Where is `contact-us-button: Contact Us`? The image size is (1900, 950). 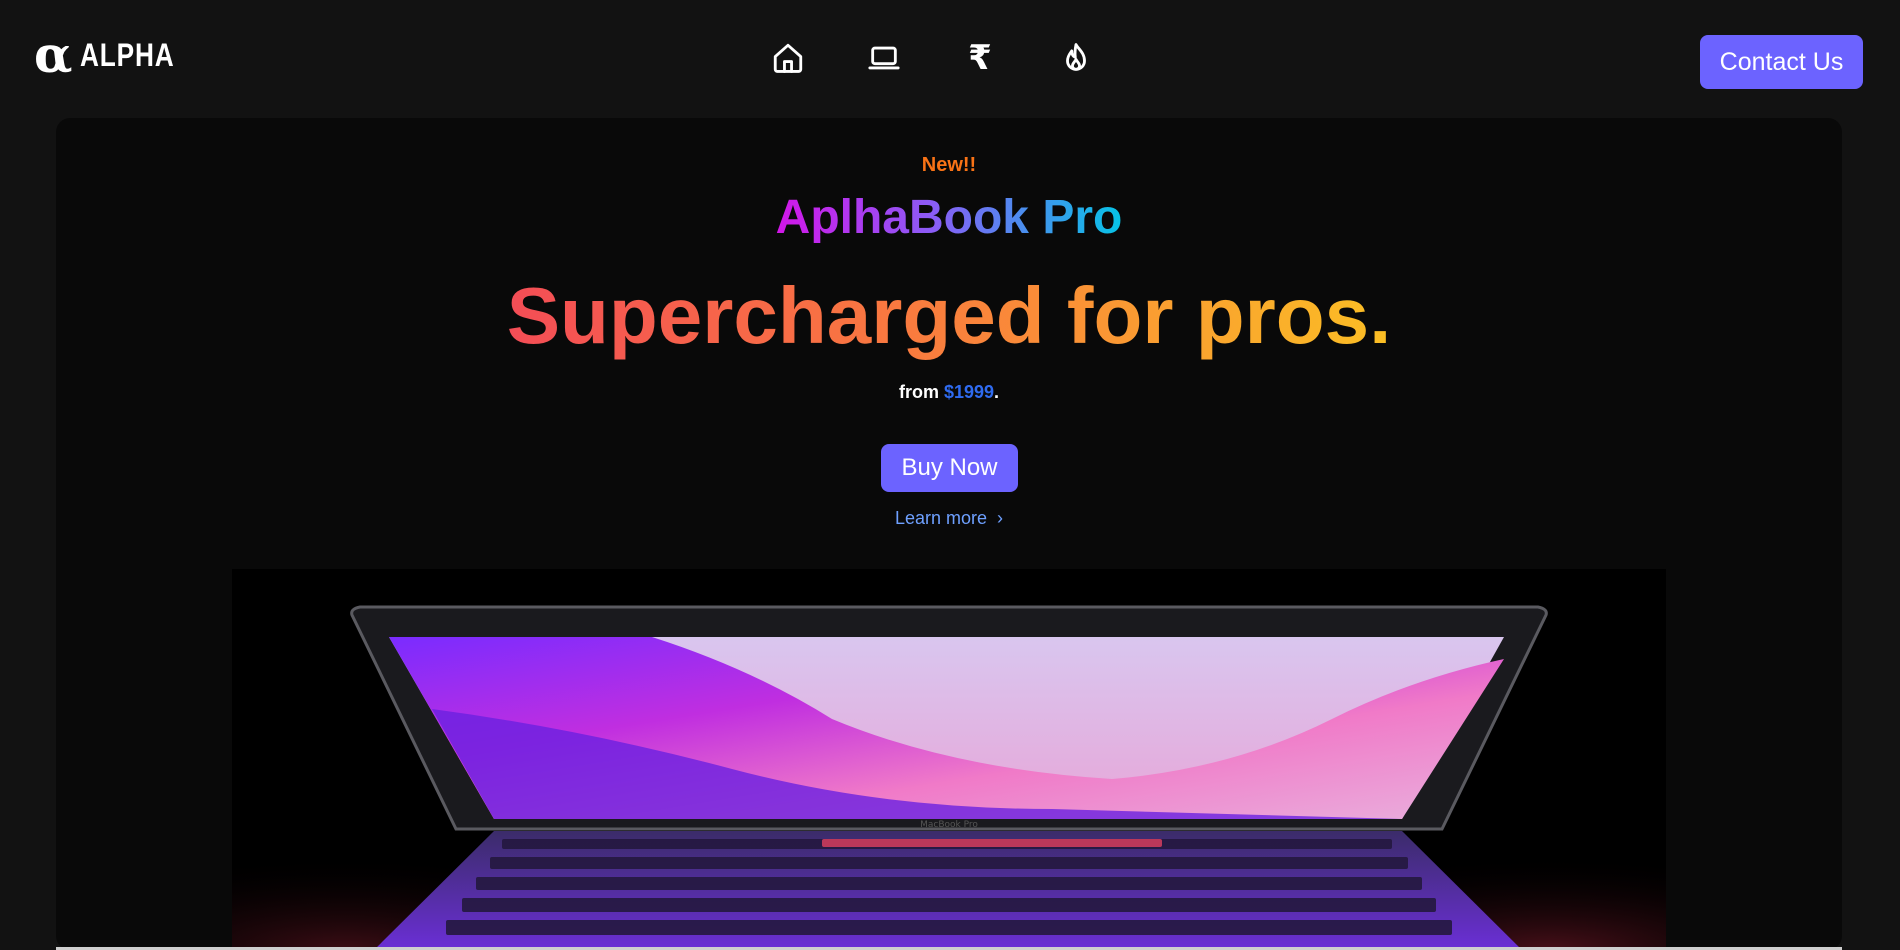 contact-us-button: Contact Us is located at coordinates (1781, 62).